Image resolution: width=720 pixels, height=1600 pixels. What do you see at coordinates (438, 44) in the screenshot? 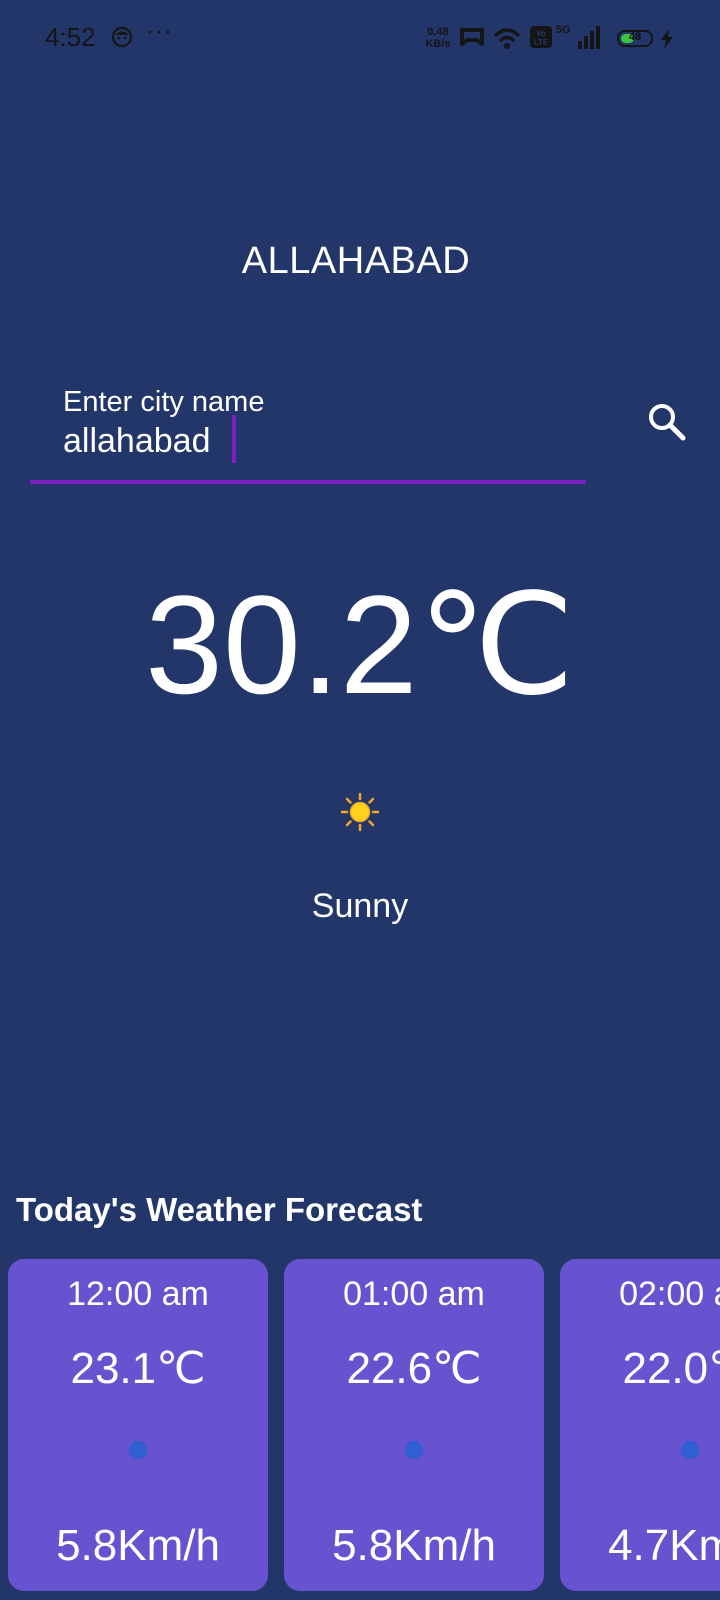
I see `network-speed-unit: KB/s` at bounding box center [438, 44].